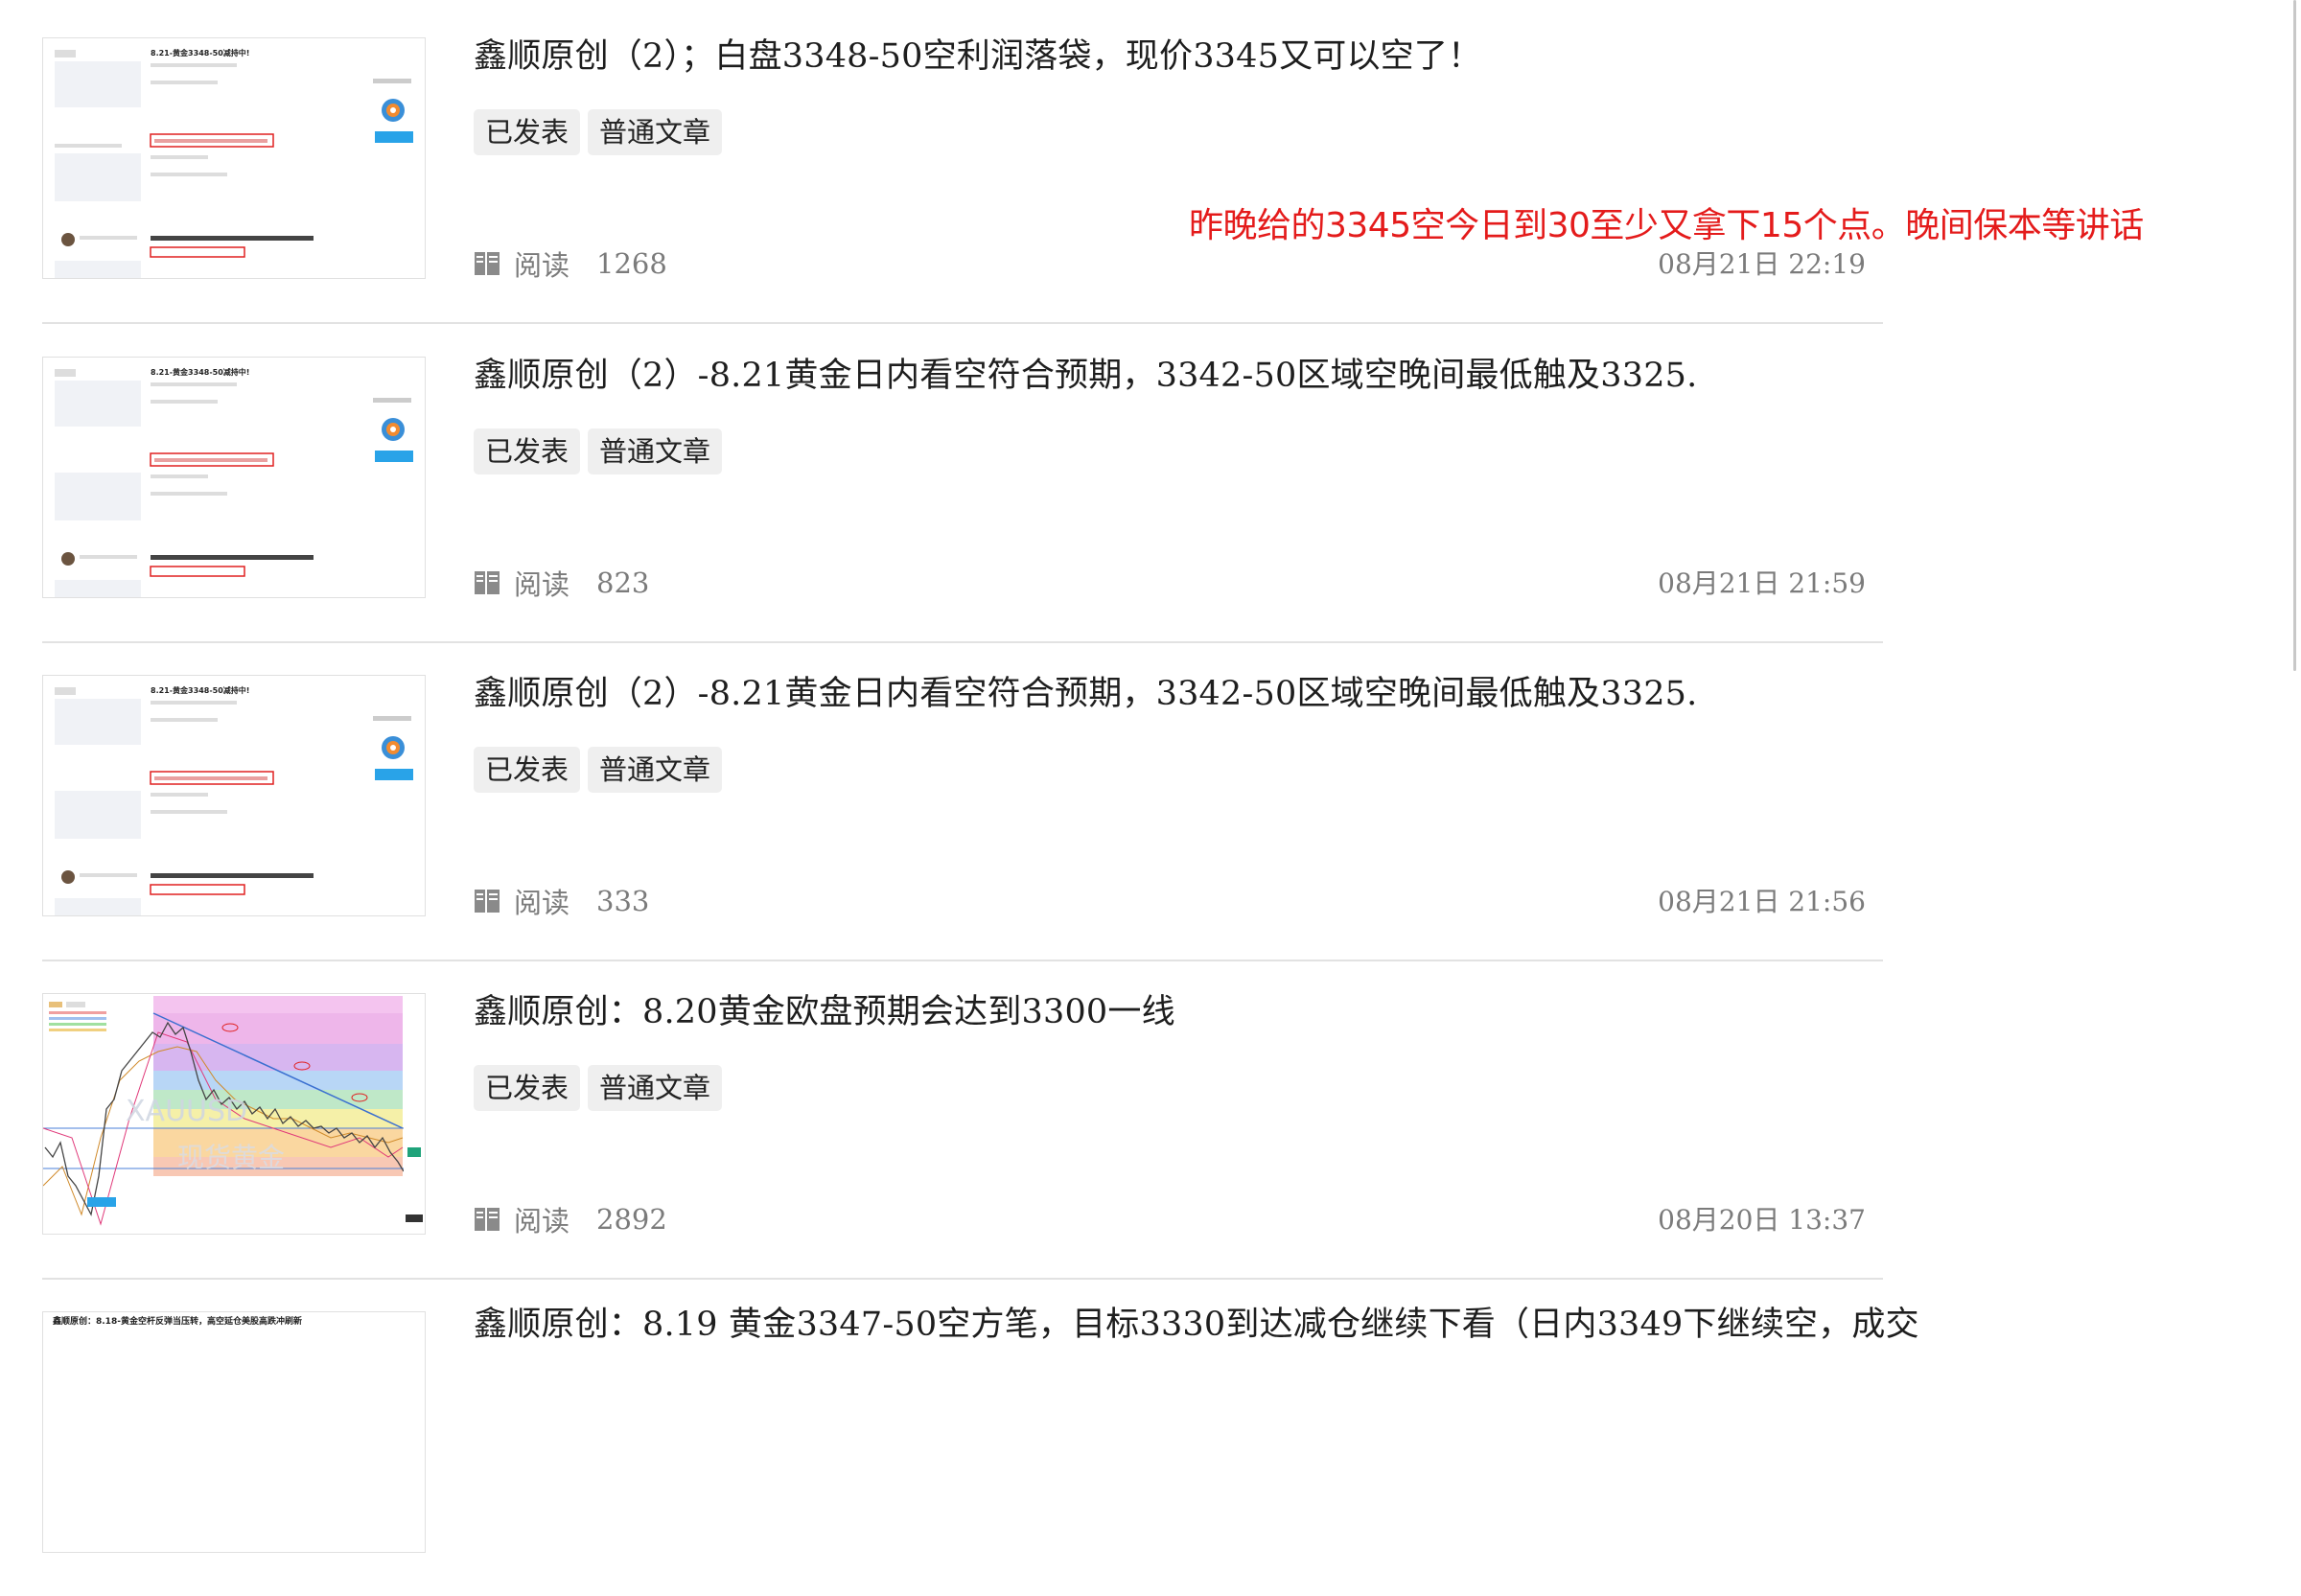  I want to click on read-count: 1268, so click(631, 263).